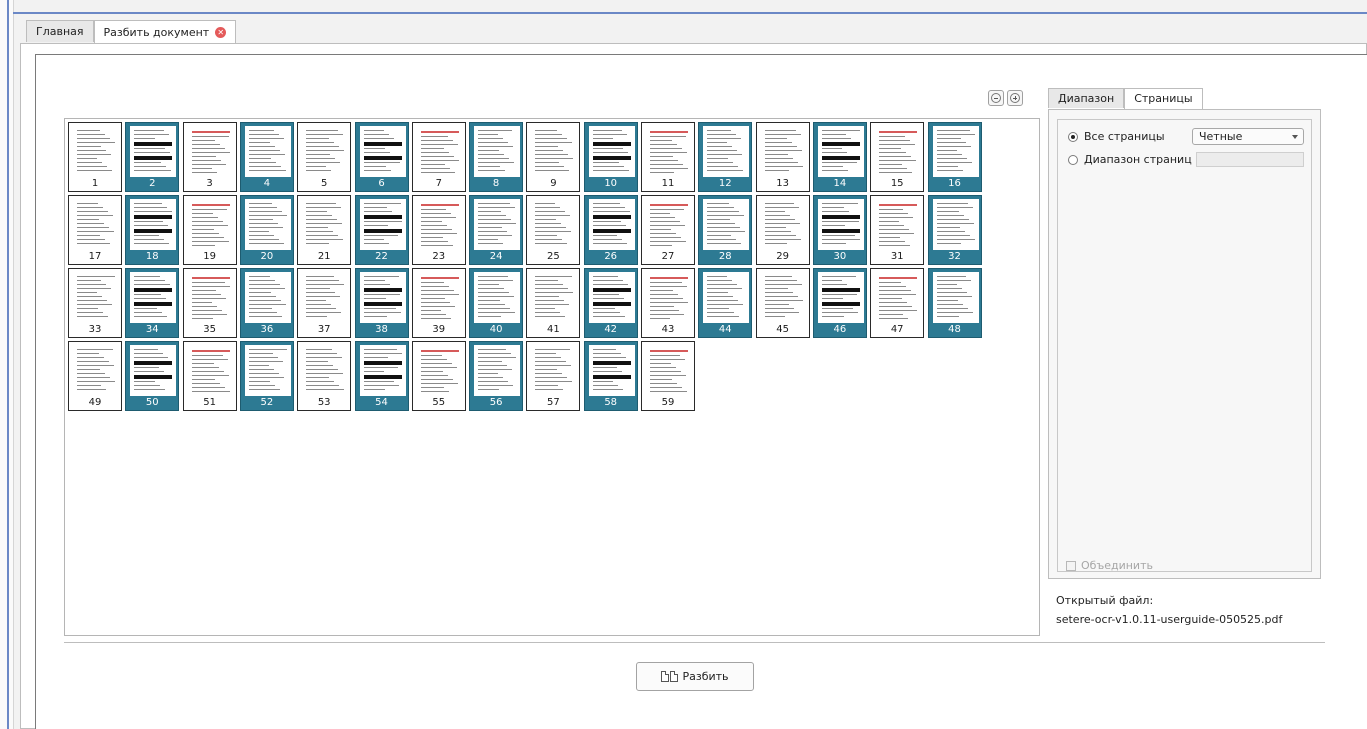 This screenshot has height=729, width=1367. Describe the element at coordinates (725, 157) in the screenshot. I see `page-thumbnail: 12` at that location.